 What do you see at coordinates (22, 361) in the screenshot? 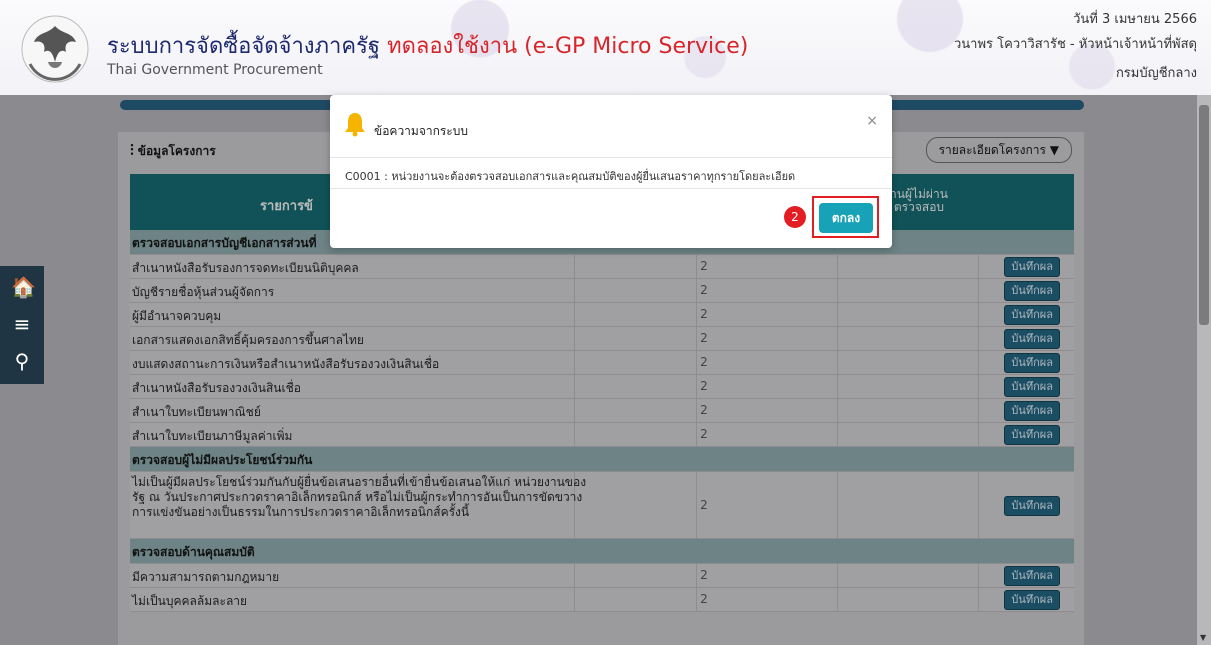
I see `search-icon: ⚲` at bounding box center [22, 361].